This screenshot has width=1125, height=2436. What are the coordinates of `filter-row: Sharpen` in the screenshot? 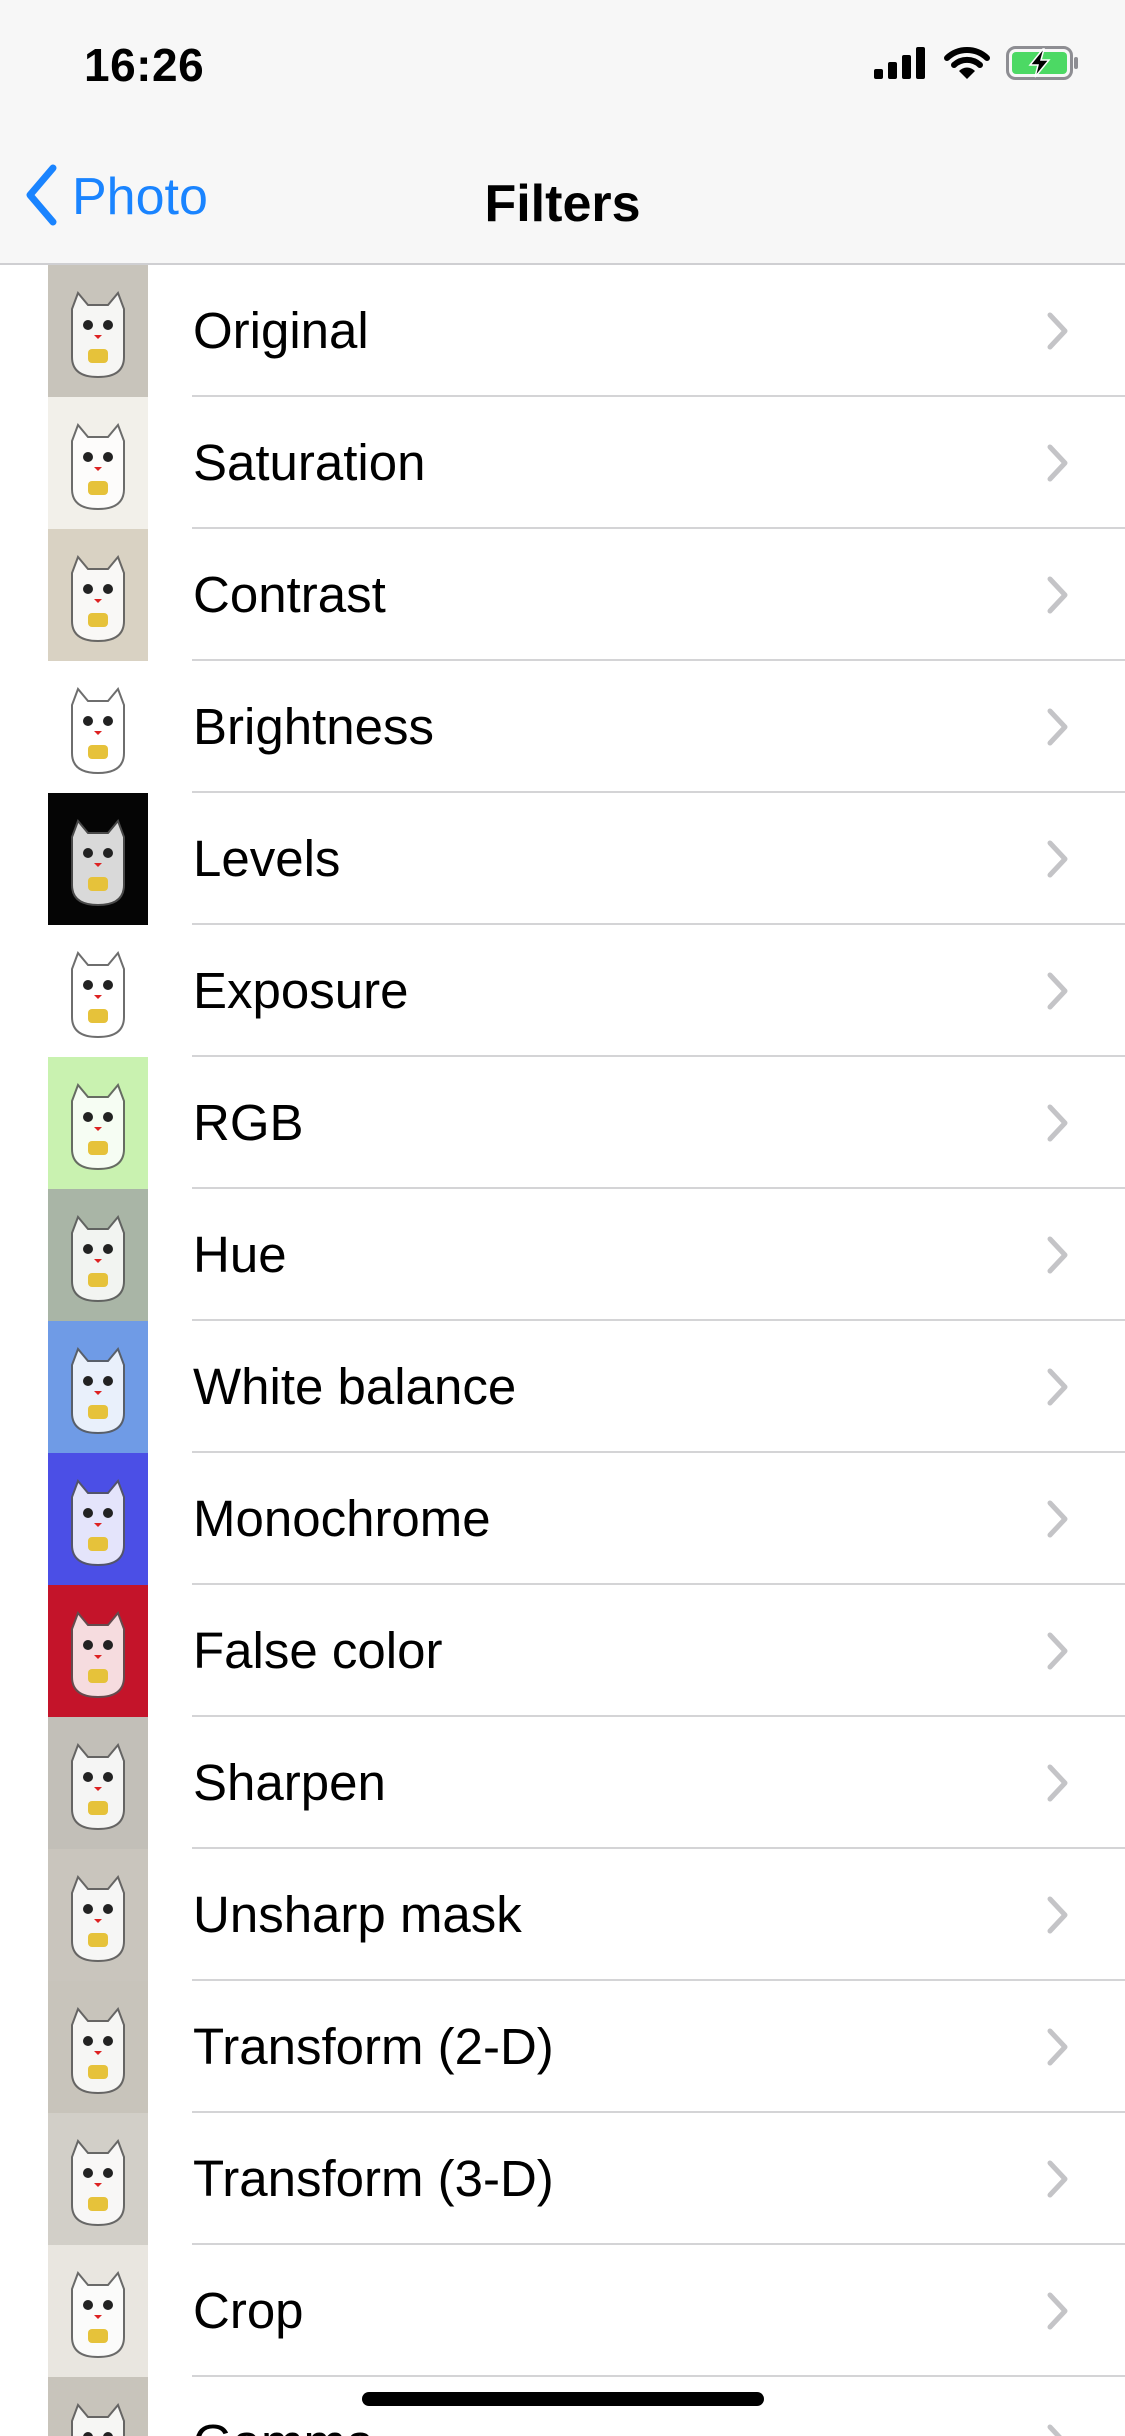 It's located at (562, 1783).